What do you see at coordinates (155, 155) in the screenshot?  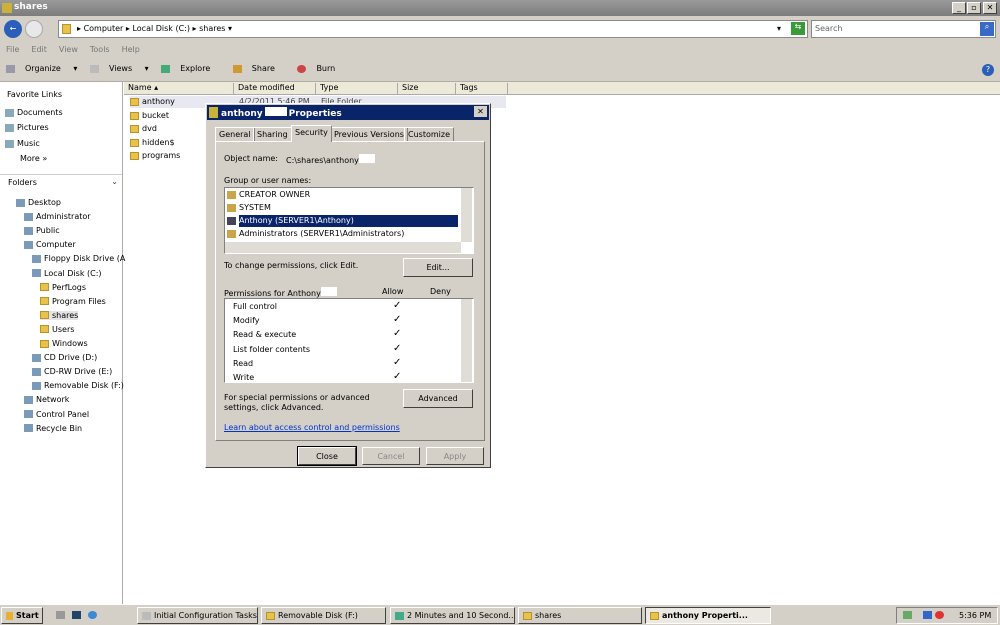 I see `file-row-programs: programs` at bounding box center [155, 155].